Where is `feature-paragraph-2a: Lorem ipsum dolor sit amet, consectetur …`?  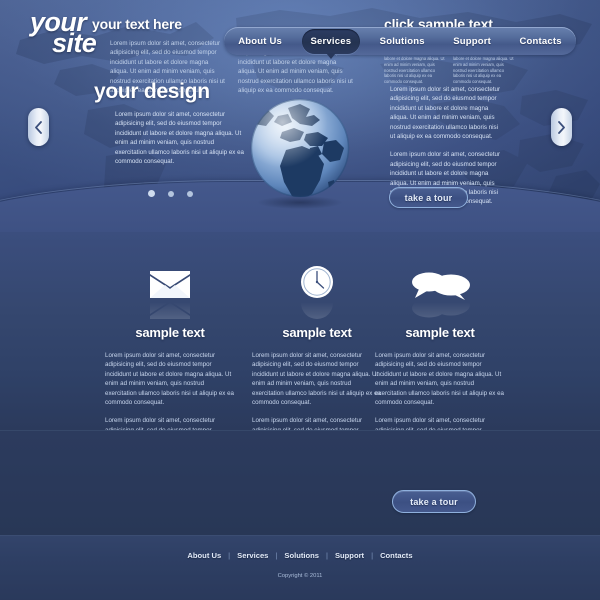 feature-paragraph-2a: Lorem ipsum dolor sit amet, consectetur … is located at coordinates (316, 379).